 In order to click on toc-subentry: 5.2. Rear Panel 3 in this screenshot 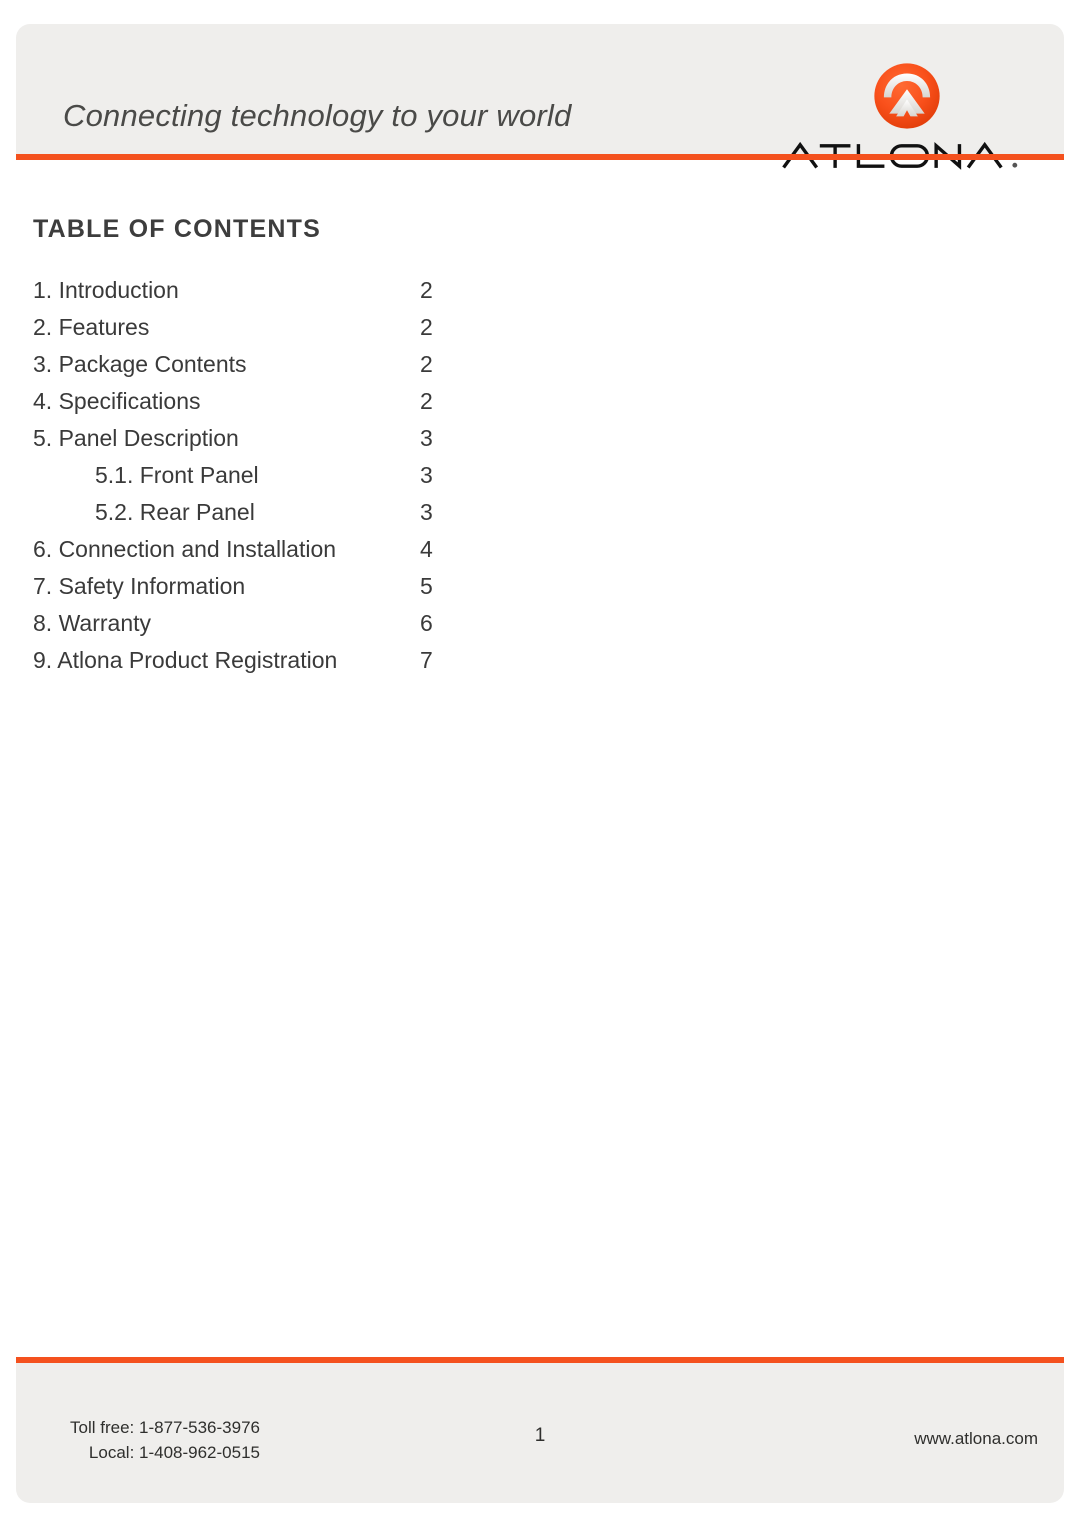, I will do `click(256, 517)`.